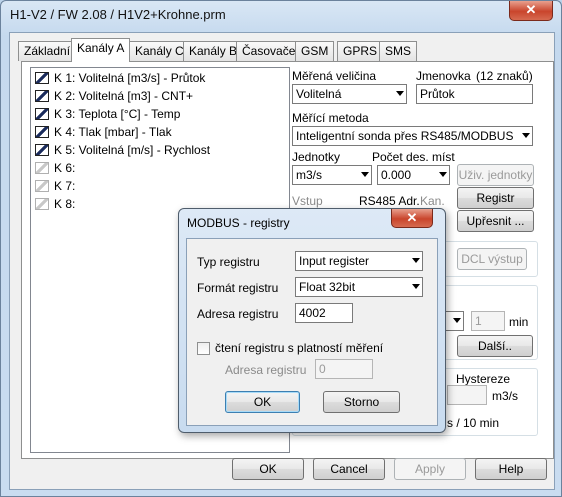 The height and width of the screenshot is (497, 562). What do you see at coordinates (531, 11) in the screenshot?
I see `window-close-button: ✕` at bounding box center [531, 11].